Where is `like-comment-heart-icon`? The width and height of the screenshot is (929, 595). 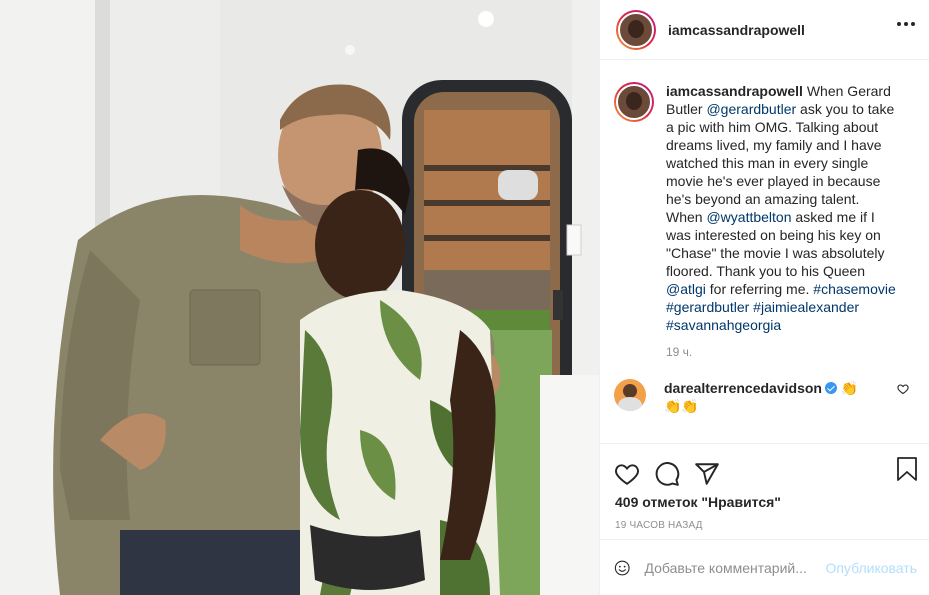 like-comment-heart-icon is located at coordinates (903, 389).